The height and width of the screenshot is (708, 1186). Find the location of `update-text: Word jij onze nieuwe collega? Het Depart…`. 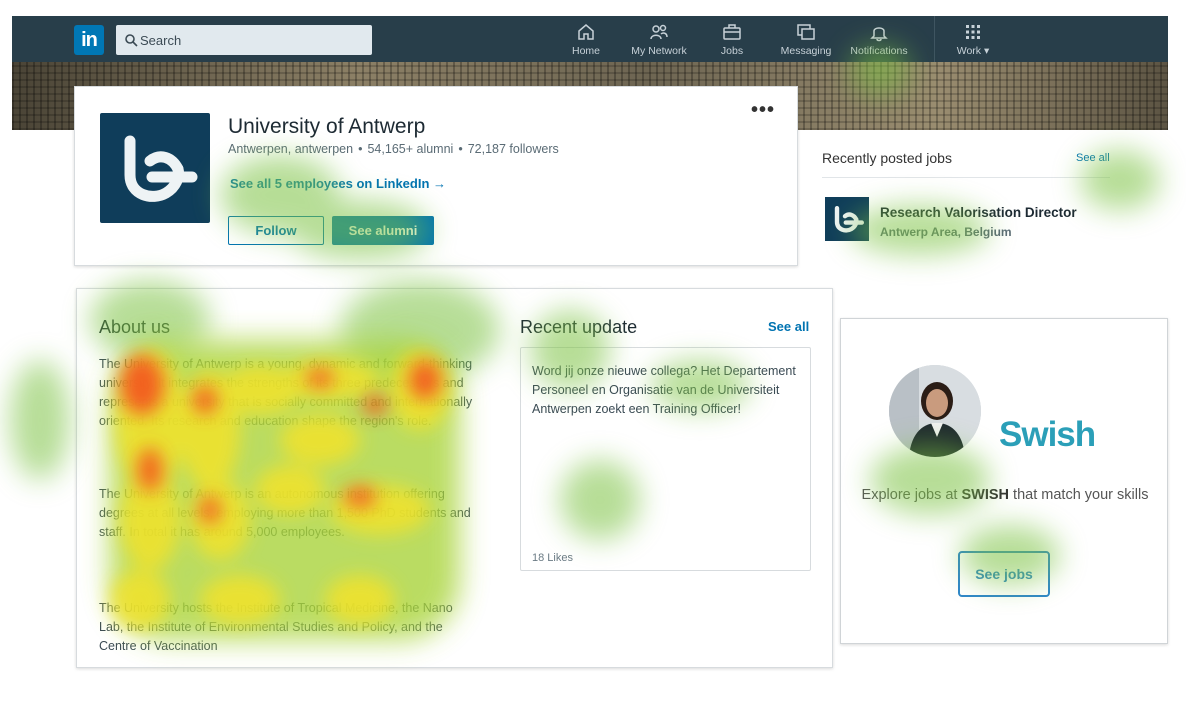

update-text: Word jij onze nieuwe collega? Het Depart… is located at coordinates (664, 390).